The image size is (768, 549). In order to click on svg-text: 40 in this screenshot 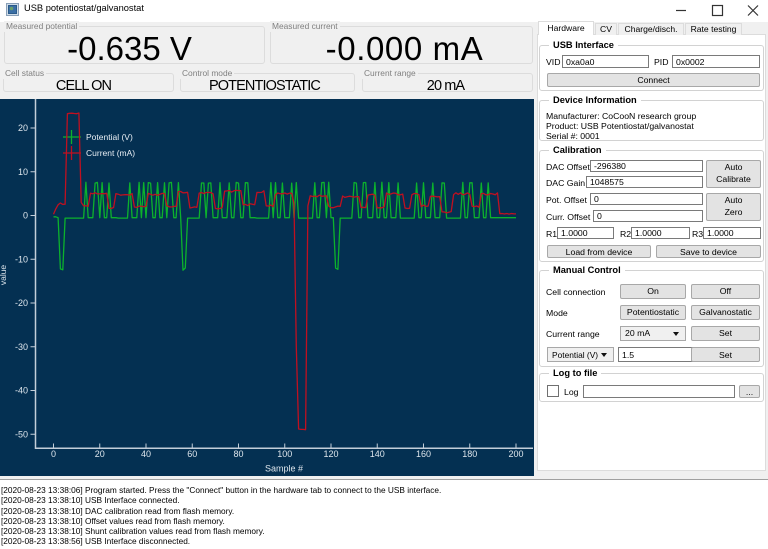, I will do `click(146, 454)`.